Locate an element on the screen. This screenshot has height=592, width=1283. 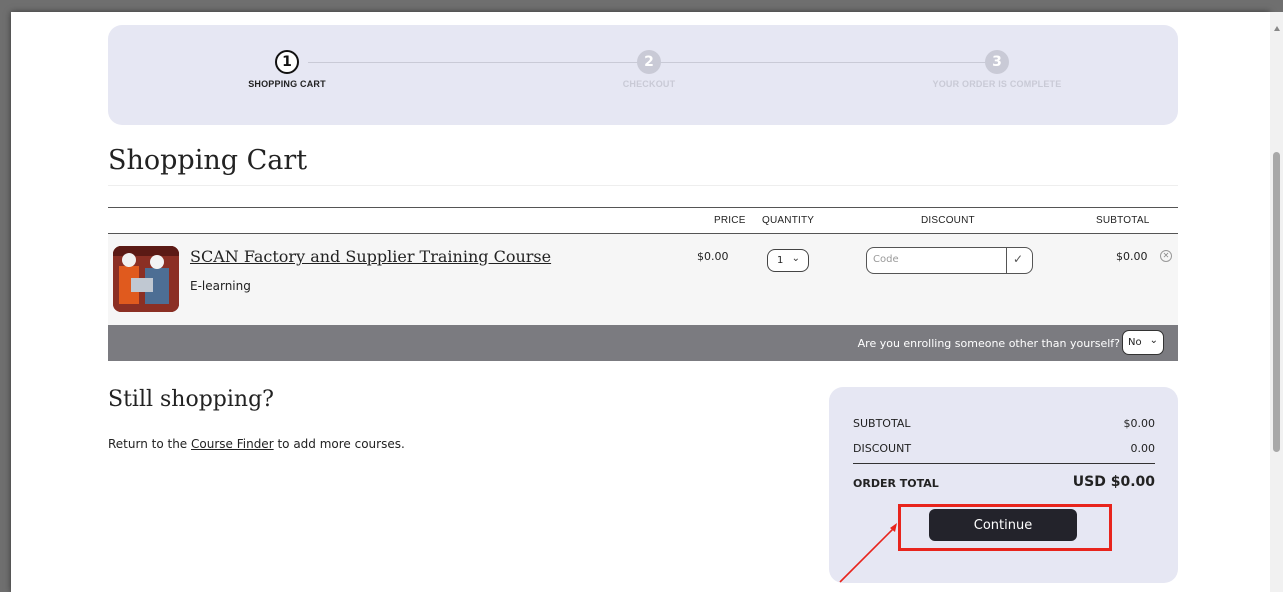
close-circle-icon: ✕ is located at coordinates (1166, 256).